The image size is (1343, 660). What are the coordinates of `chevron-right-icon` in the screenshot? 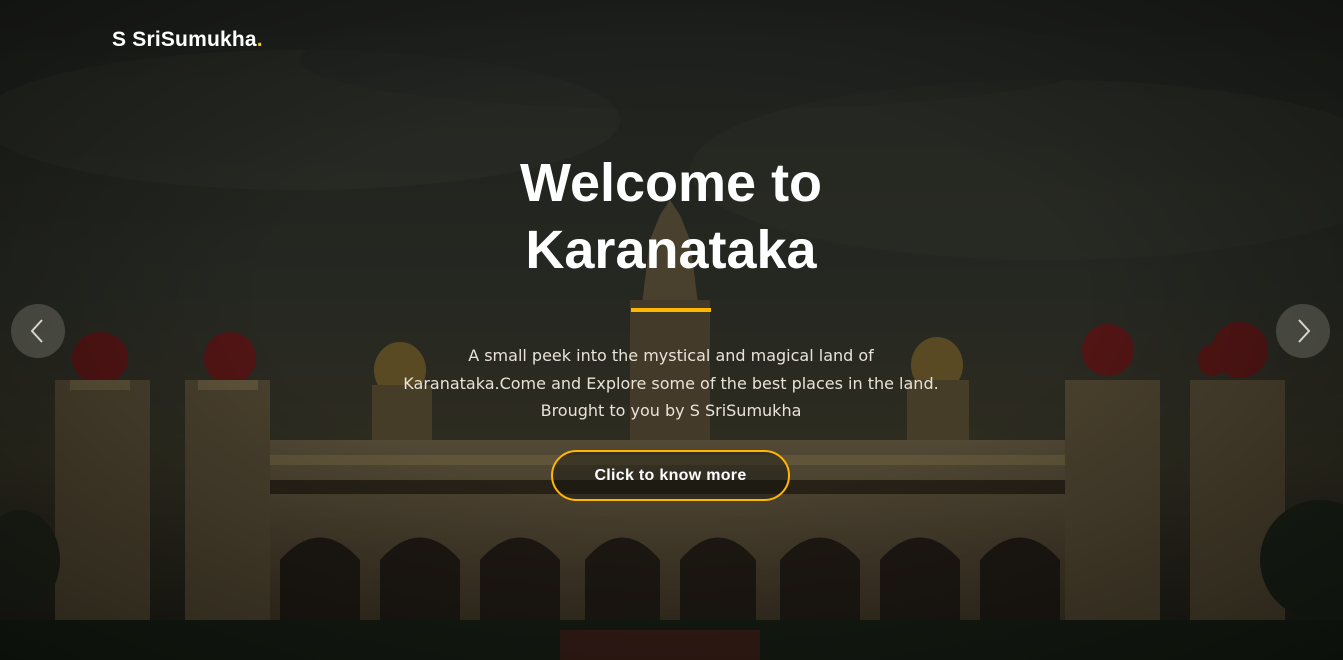 It's located at (1304, 331).